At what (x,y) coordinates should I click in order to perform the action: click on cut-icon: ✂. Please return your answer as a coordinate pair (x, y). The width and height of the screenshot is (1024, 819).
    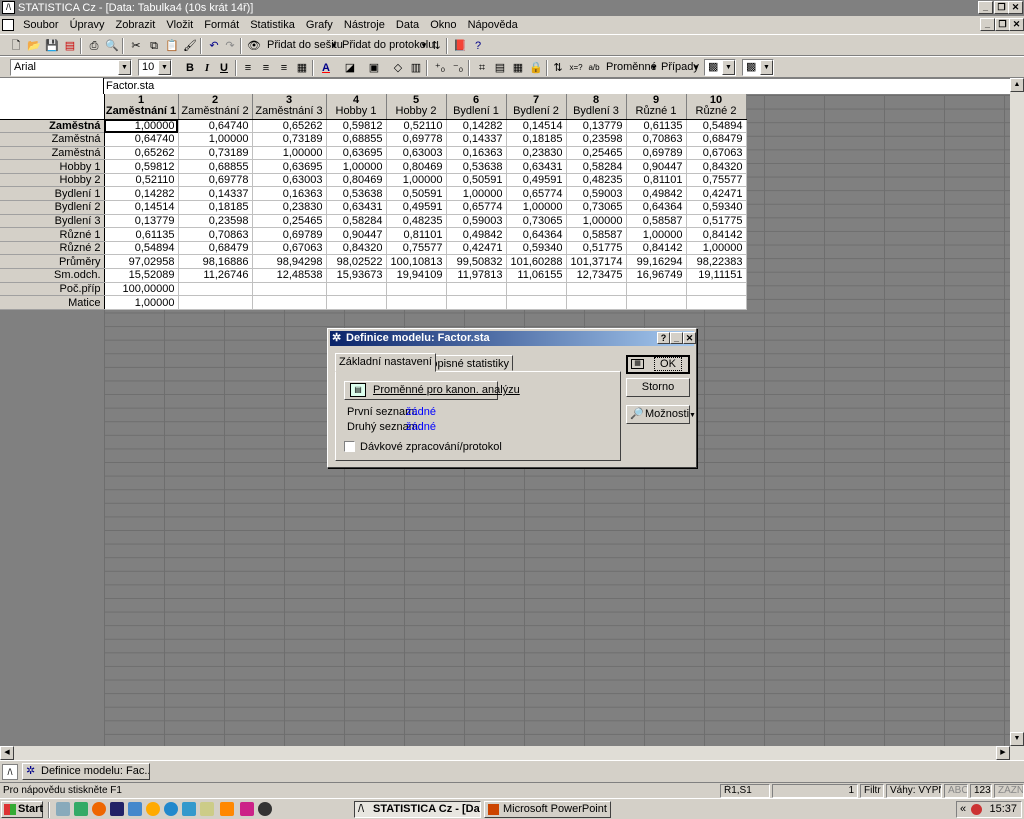
    Looking at the image, I should click on (136, 46).